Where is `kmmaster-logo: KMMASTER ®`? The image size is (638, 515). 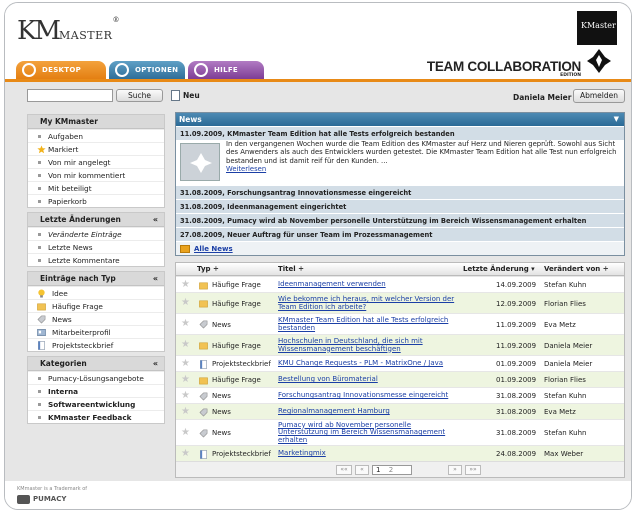 kmmaster-logo: KMMASTER ® is located at coordinates (68, 31).